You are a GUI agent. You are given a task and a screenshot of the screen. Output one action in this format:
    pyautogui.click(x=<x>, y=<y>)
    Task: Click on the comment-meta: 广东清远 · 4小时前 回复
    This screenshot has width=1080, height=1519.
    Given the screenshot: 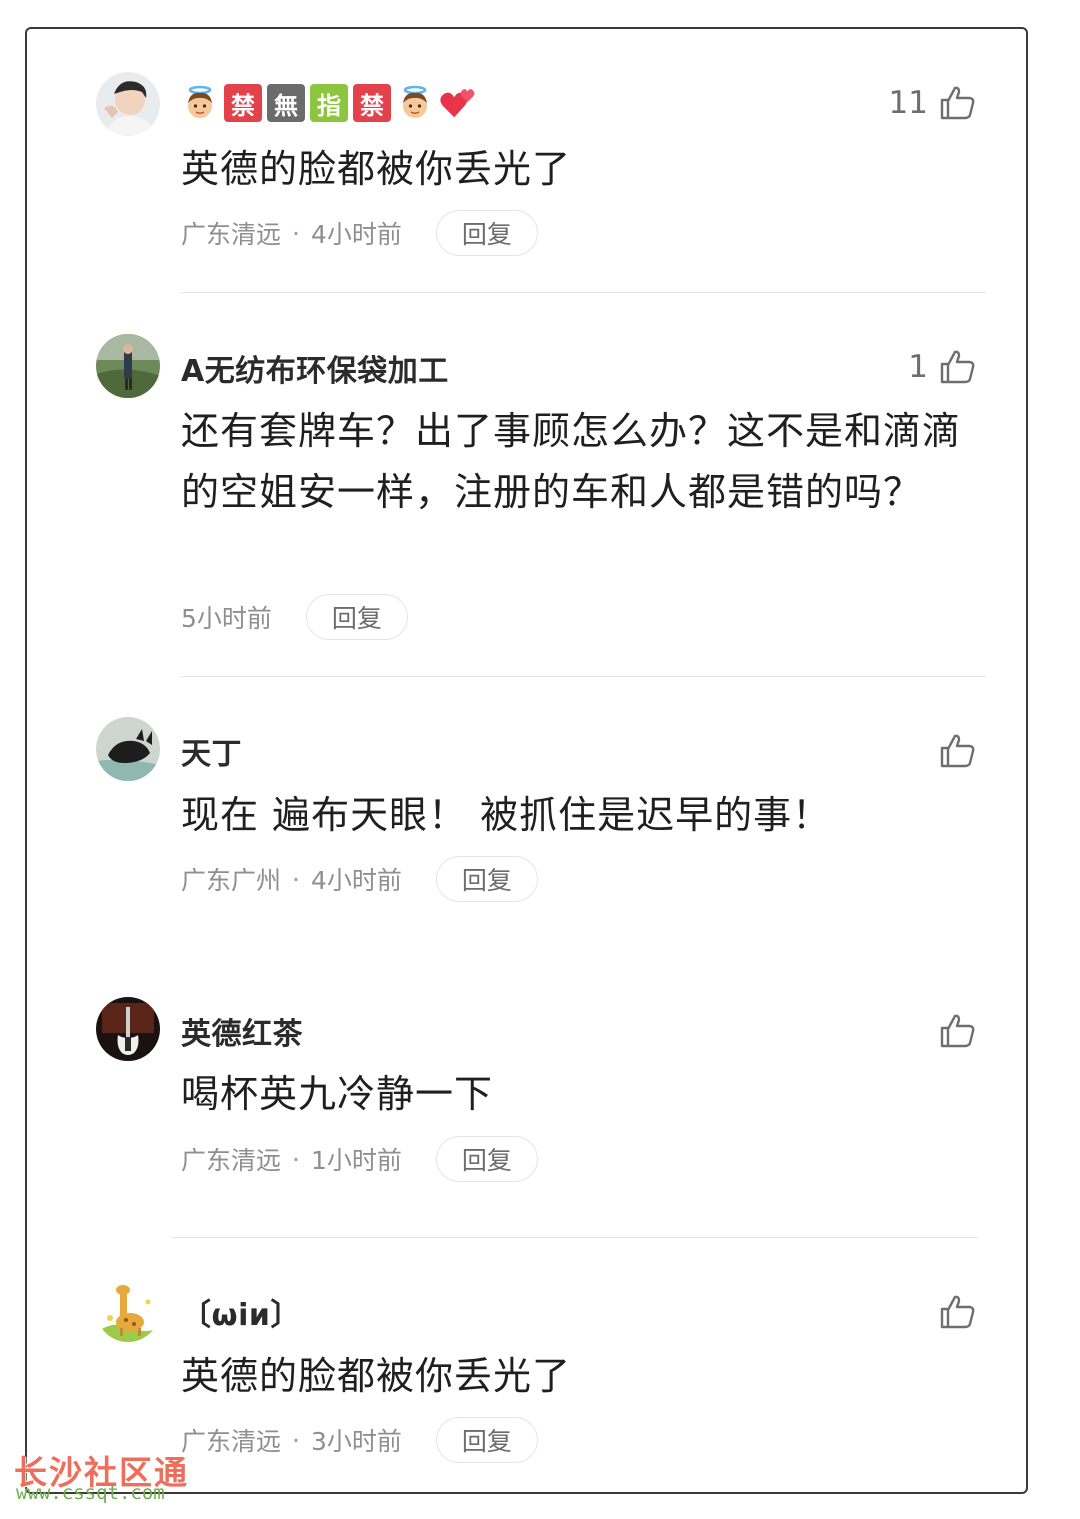 What is the action you would take?
    pyautogui.click(x=359, y=233)
    